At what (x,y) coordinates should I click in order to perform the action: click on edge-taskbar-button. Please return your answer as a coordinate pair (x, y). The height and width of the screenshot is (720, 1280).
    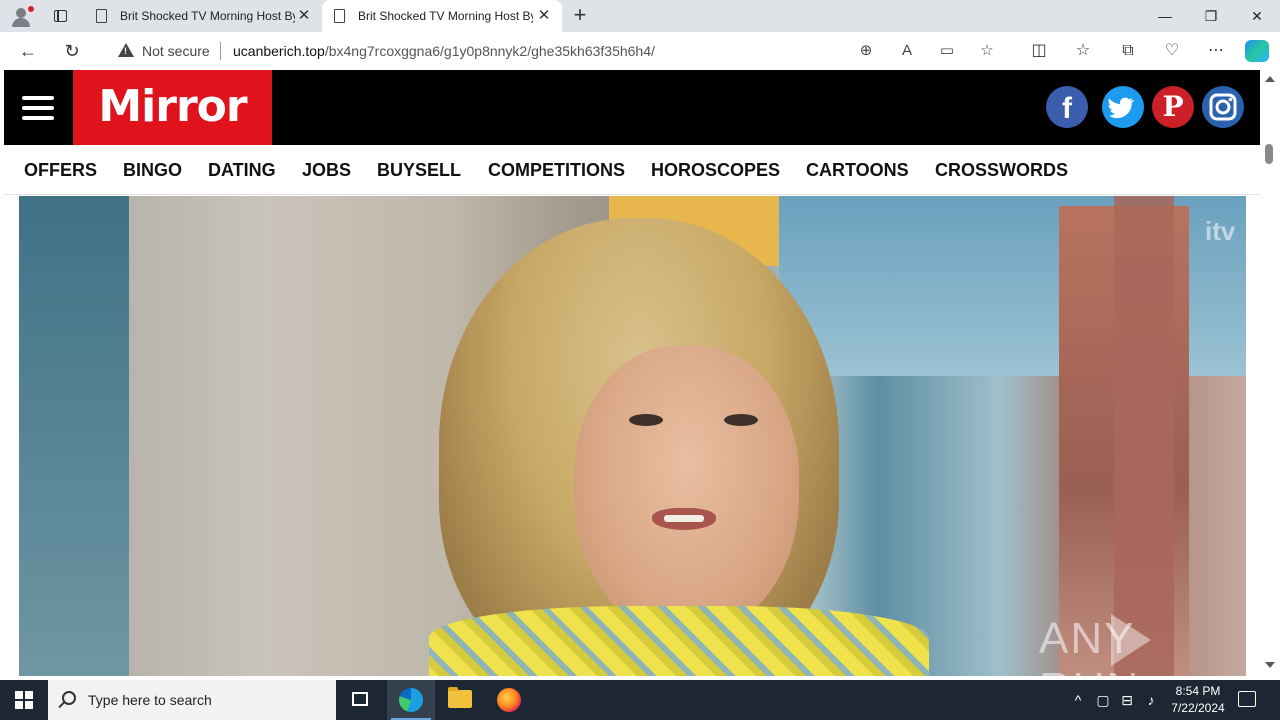
    Looking at the image, I should click on (411, 700).